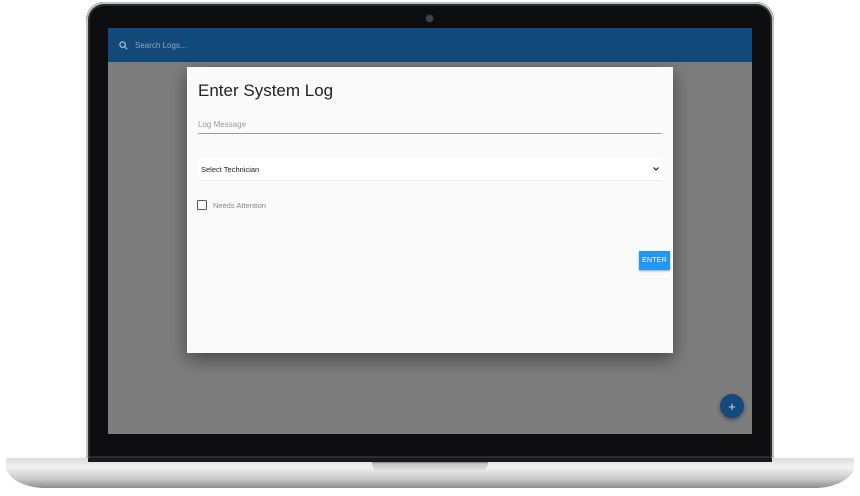  What do you see at coordinates (430, 124) in the screenshot?
I see `log-message-input` at bounding box center [430, 124].